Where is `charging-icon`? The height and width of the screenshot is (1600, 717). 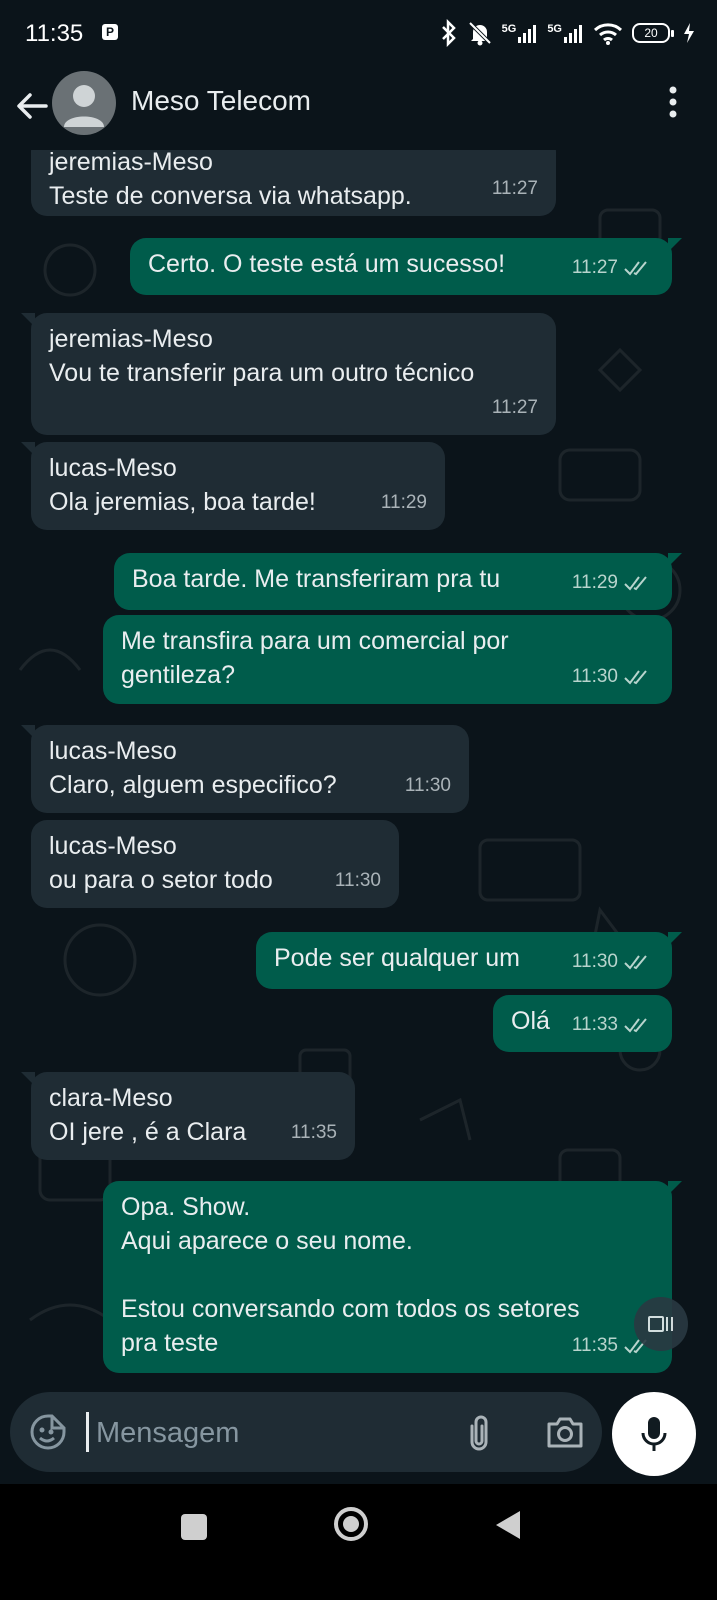 charging-icon is located at coordinates (689, 33).